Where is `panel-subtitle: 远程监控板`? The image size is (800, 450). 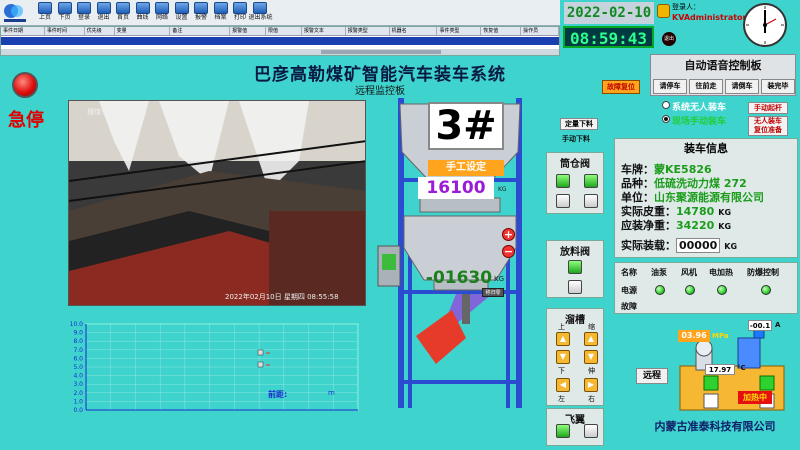 panel-subtitle: 远程监控板 is located at coordinates (380, 91).